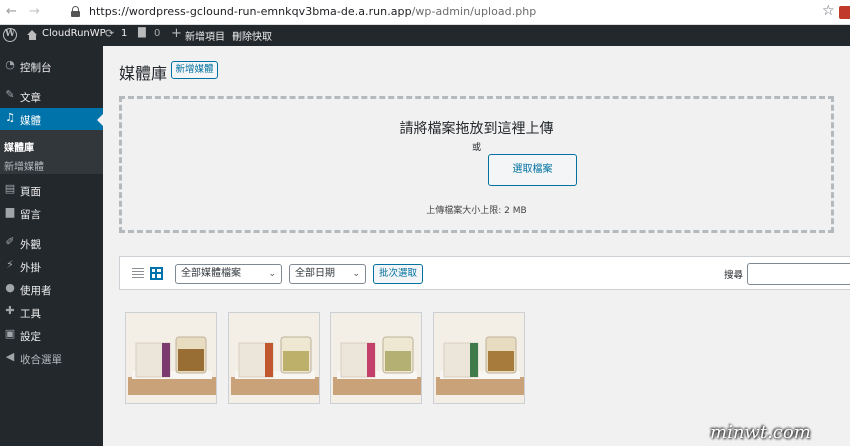  What do you see at coordinates (10, 188) in the screenshot?
I see `page-icon: ▤` at bounding box center [10, 188].